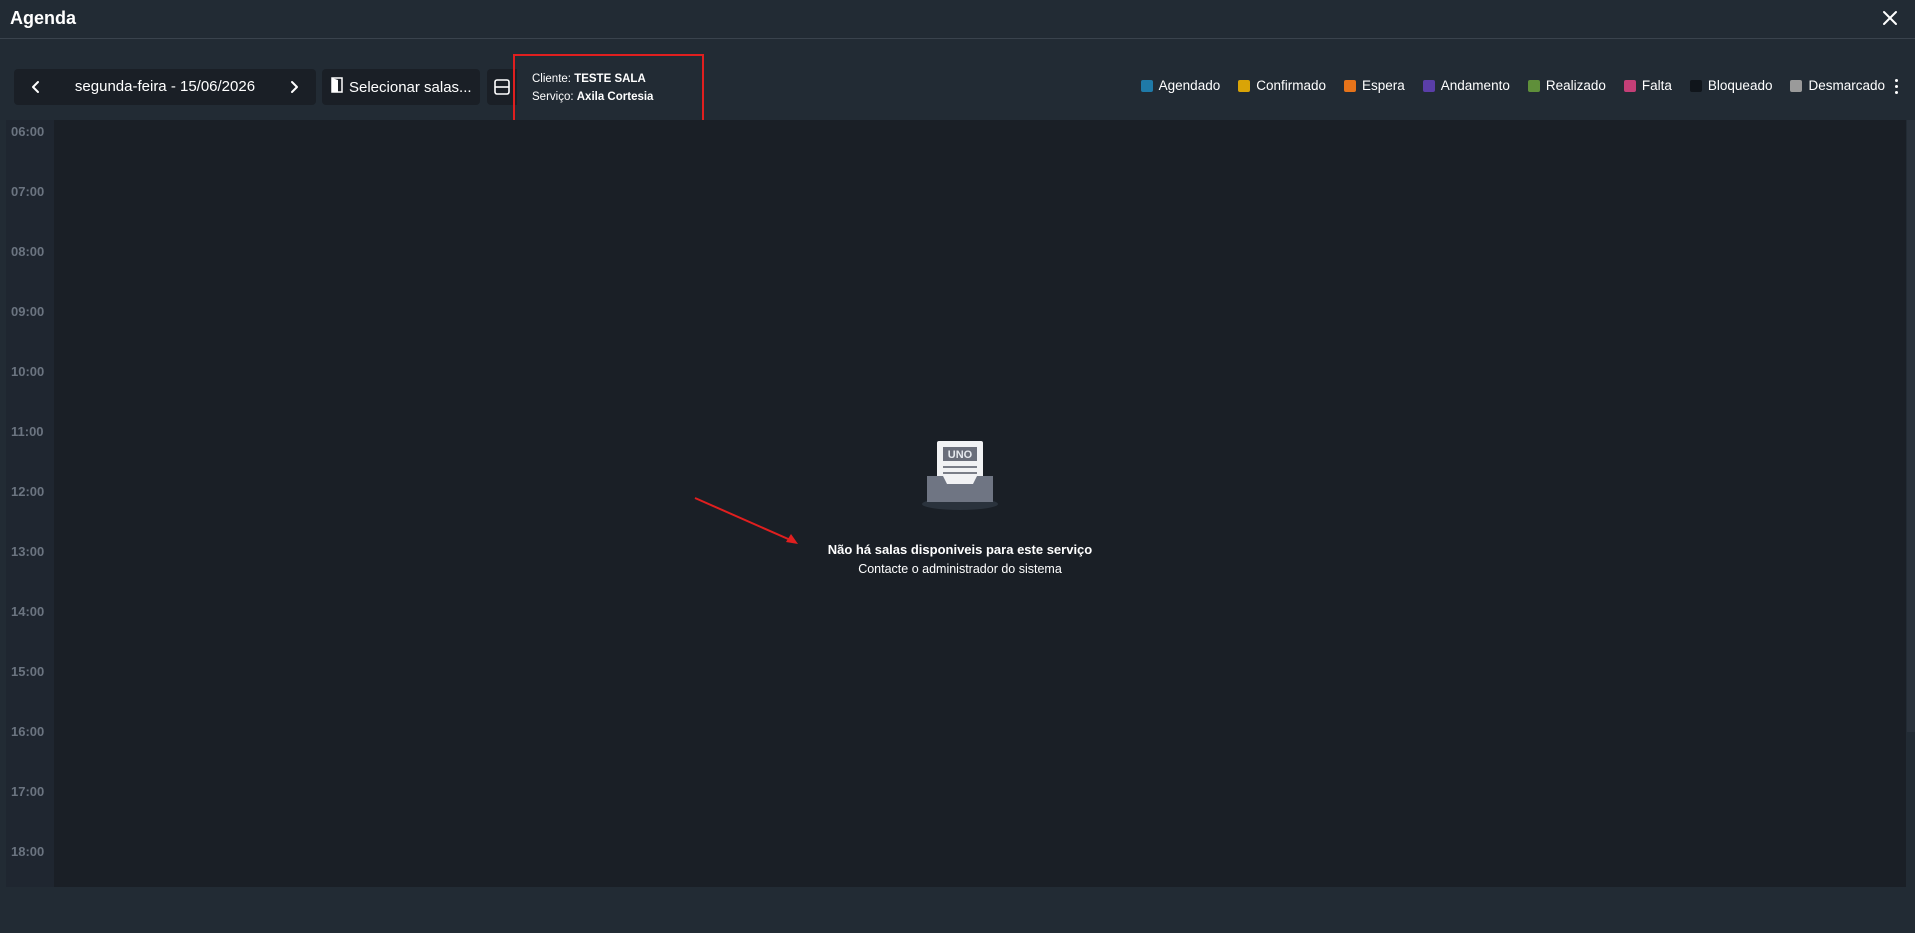 The image size is (1915, 933). Describe the element at coordinates (28, 671) in the screenshot. I see `time-label: 15:00` at that location.